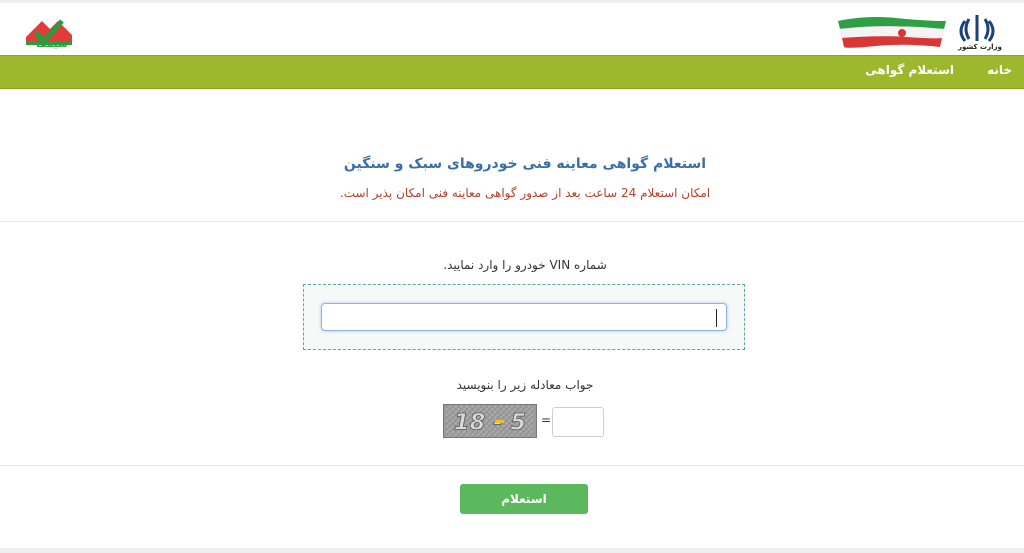 Image resolution: width=1024 pixels, height=553 pixels. Describe the element at coordinates (578, 422) in the screenshot. I see `captcha-answer-input` at that location.